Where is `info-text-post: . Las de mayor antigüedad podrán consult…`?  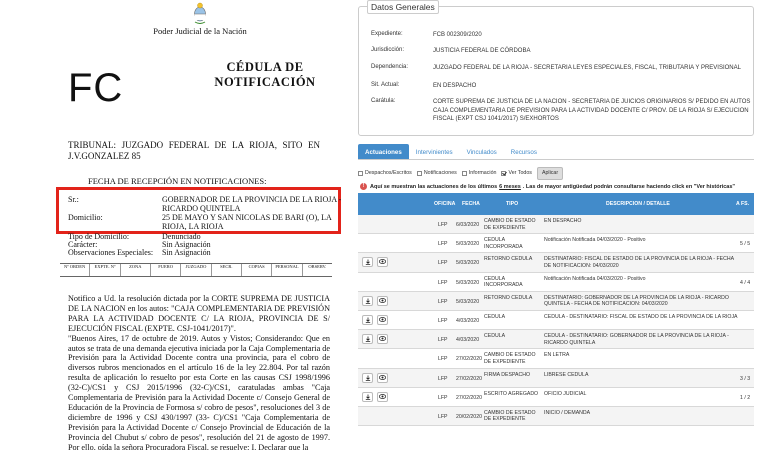 info-text-post: . Las de mayor antigüedad podrán consult… is located at coordinates (629, 186).